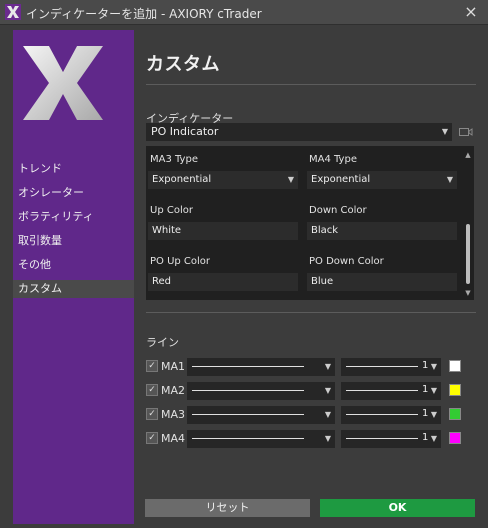  I want to click on ok-button: OK, so click(397, 508).